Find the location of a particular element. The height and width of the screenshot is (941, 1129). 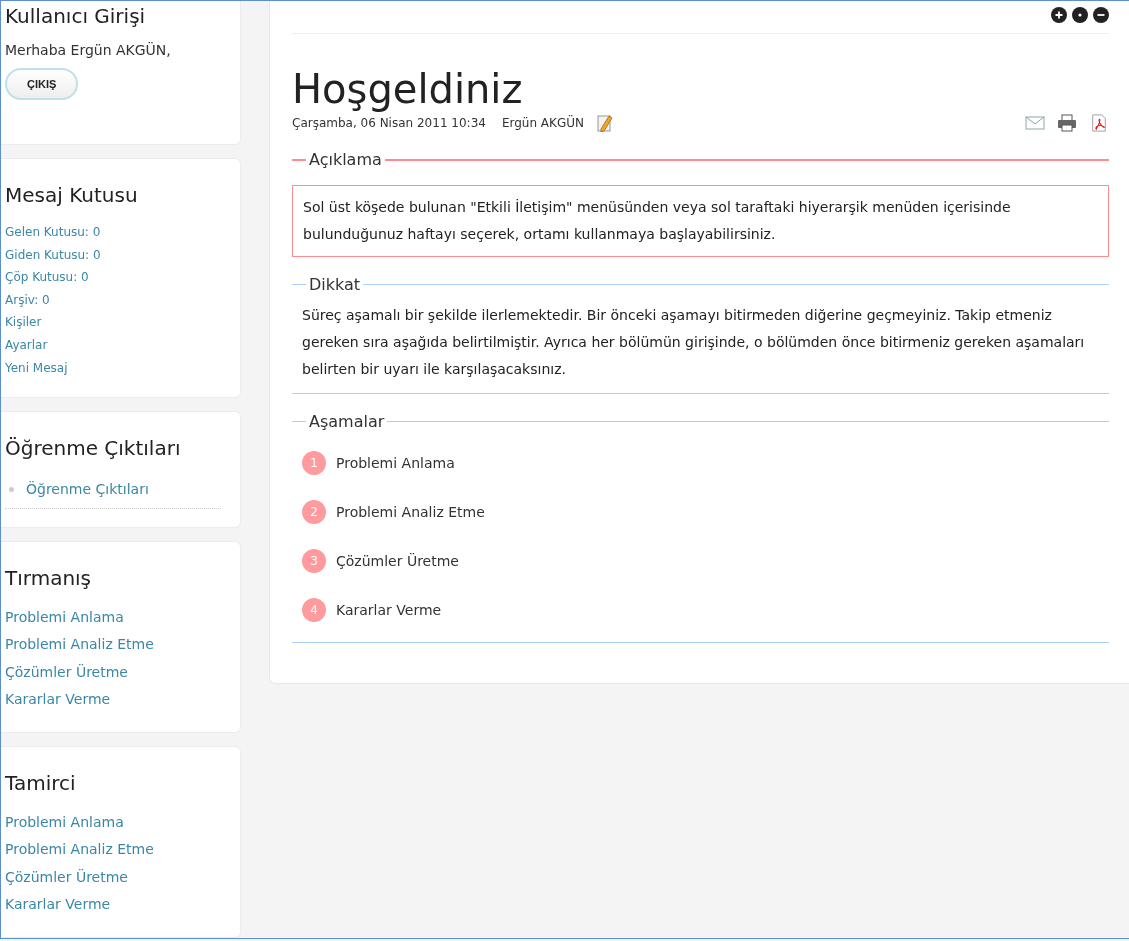

card-title: Kullanıcı Girişi is located at coordinates (76, 16).